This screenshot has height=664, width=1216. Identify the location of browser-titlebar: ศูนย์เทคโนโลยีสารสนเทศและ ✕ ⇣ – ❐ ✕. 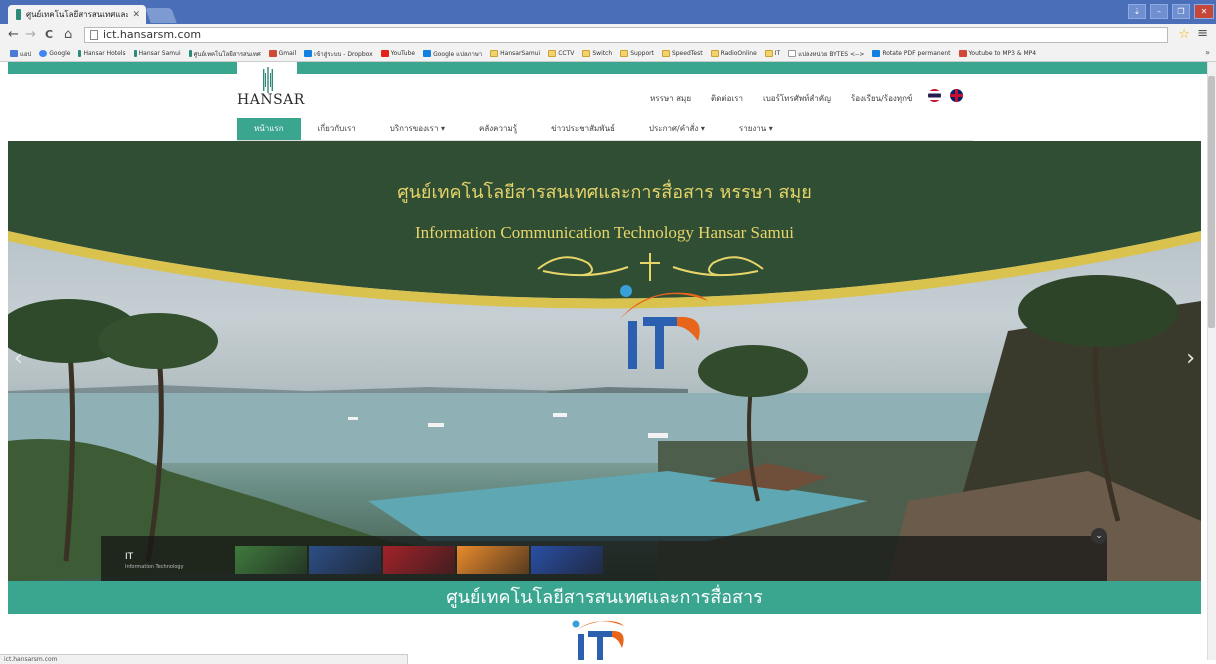
(608, 12).